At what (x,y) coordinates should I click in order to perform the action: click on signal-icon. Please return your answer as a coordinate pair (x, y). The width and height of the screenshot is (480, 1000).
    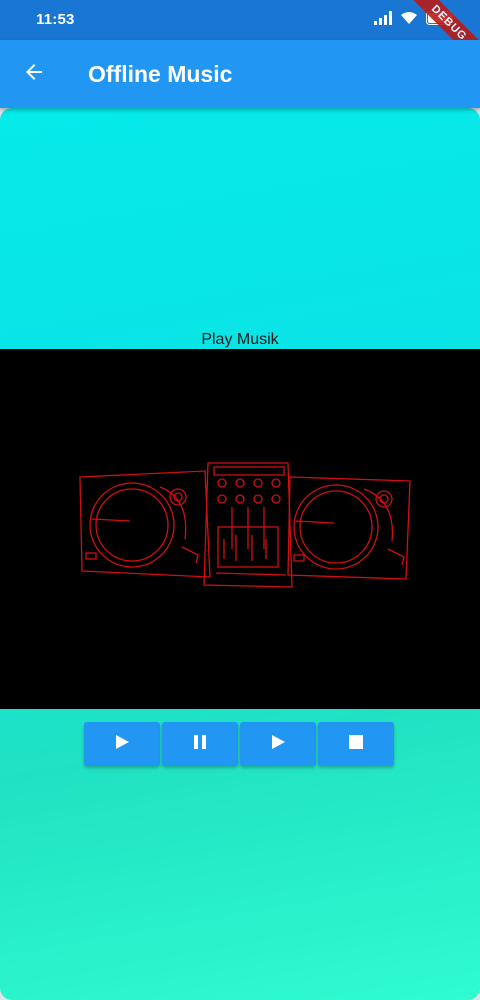
    Looking at the image, I should click on (383, 20).